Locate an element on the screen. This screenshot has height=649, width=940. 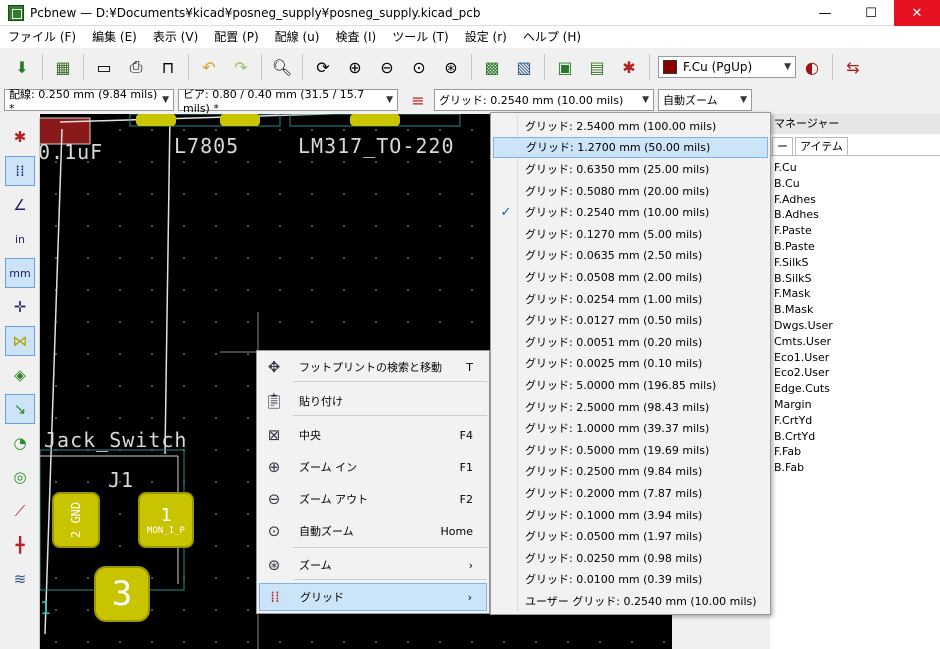
grid-option: ユーザー グリッド: 0.2540 mm (10.00 mils) is located at coordinates (630, 601).